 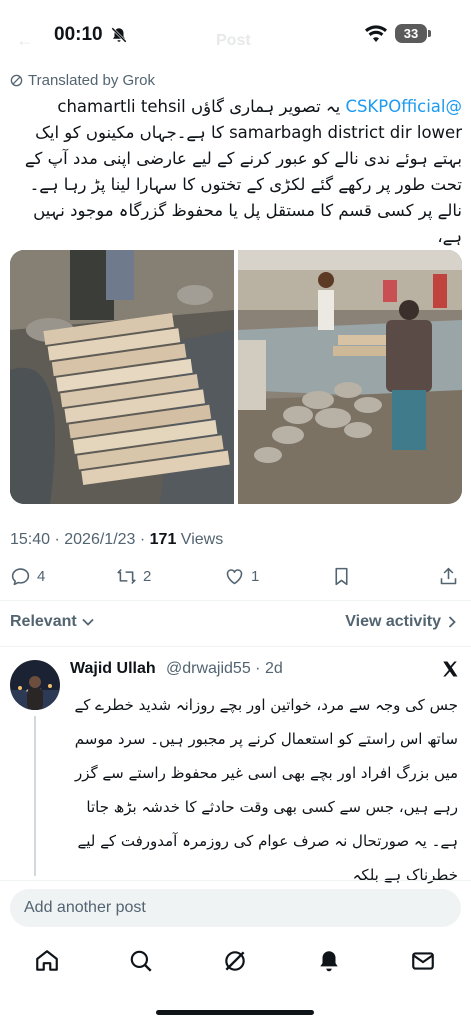 I want to click on view-activity-link: View activity, so click(x=401, y=622).